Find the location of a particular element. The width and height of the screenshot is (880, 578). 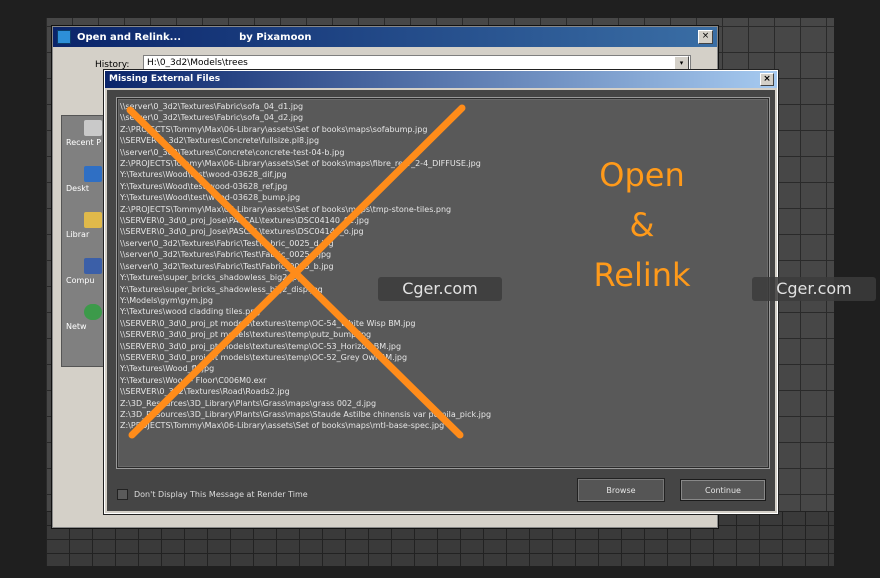

promo-line-amp: & is located at coordinates (642, 225).